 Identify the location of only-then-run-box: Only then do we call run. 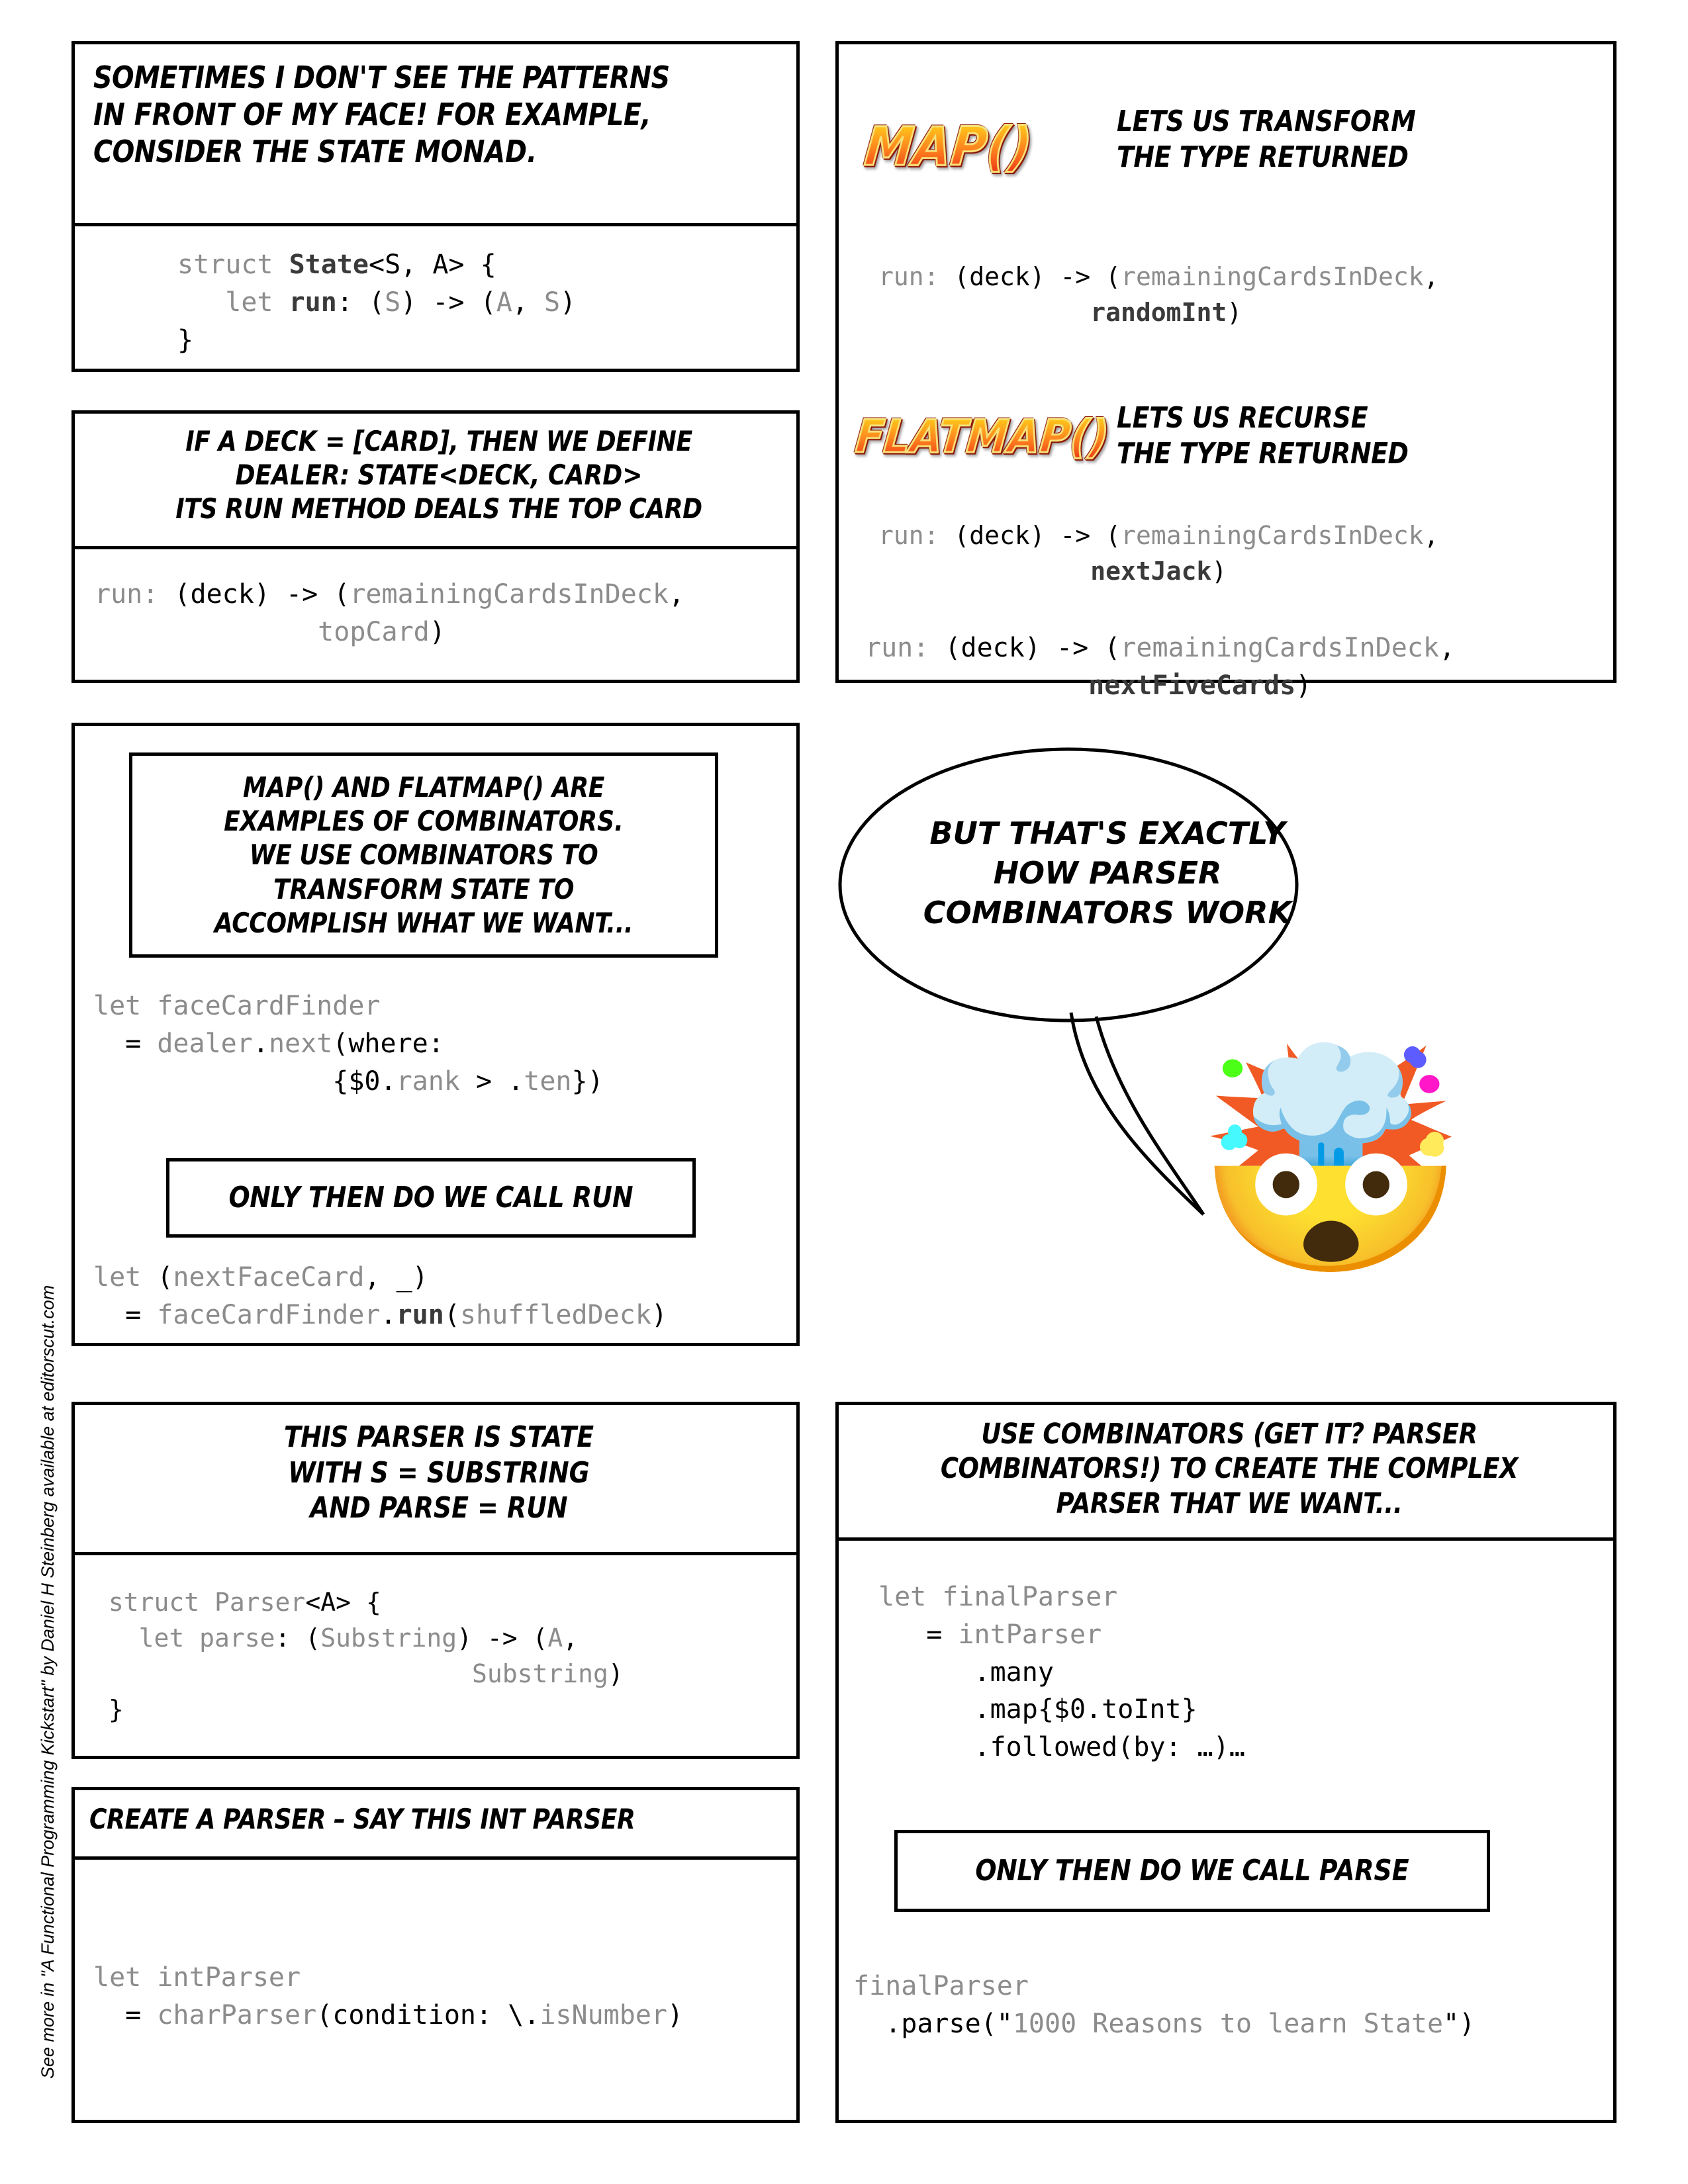
(431, 1198).